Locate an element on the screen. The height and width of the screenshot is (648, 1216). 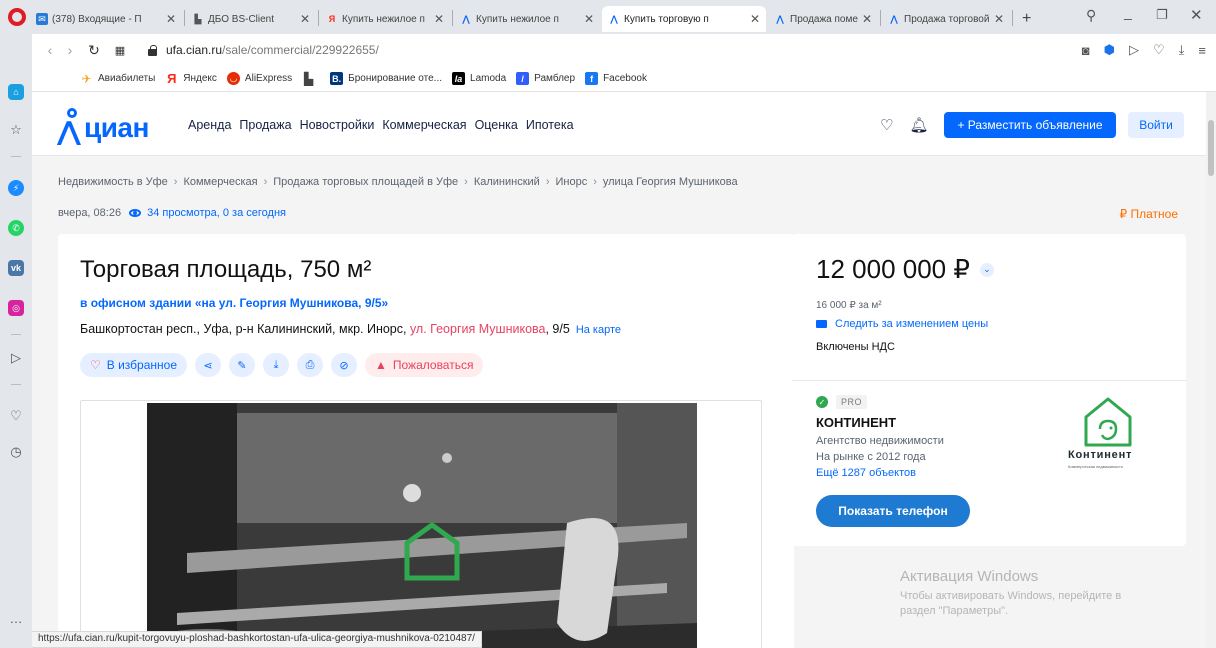
page-scrollbar is located at coordinates (1211, 370).